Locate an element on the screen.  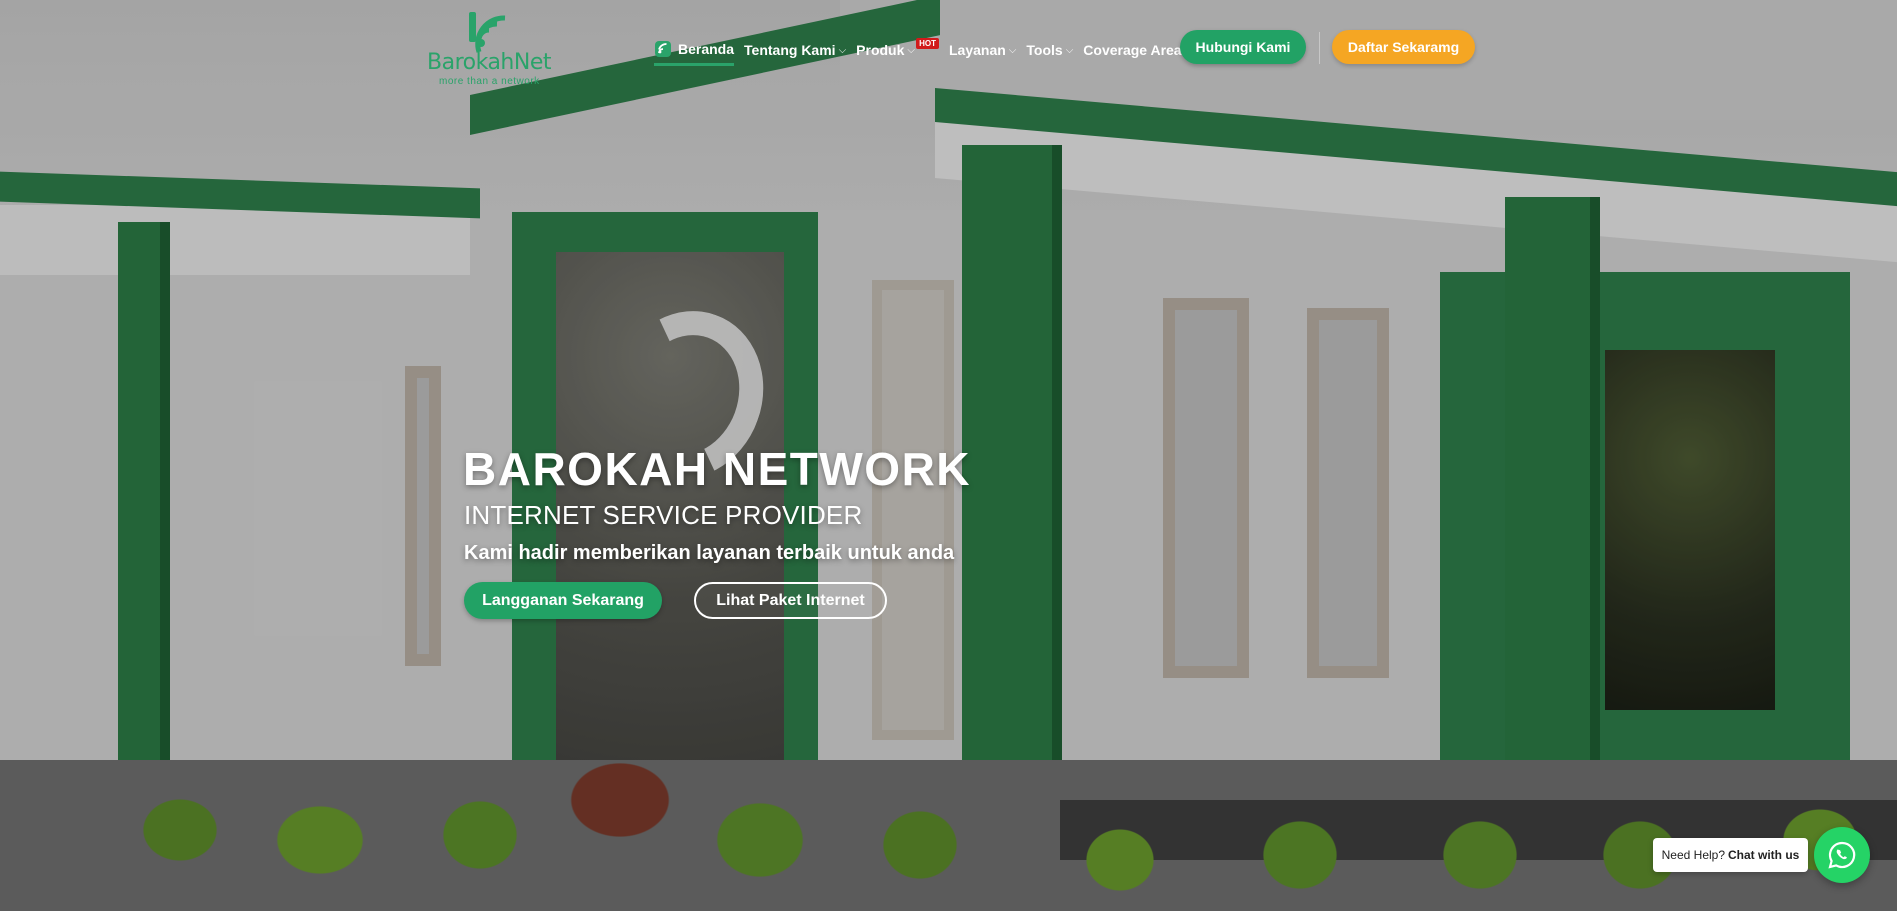
nav-item-produk: Produk ⌵ HOT is located at coordinates (897, 50).